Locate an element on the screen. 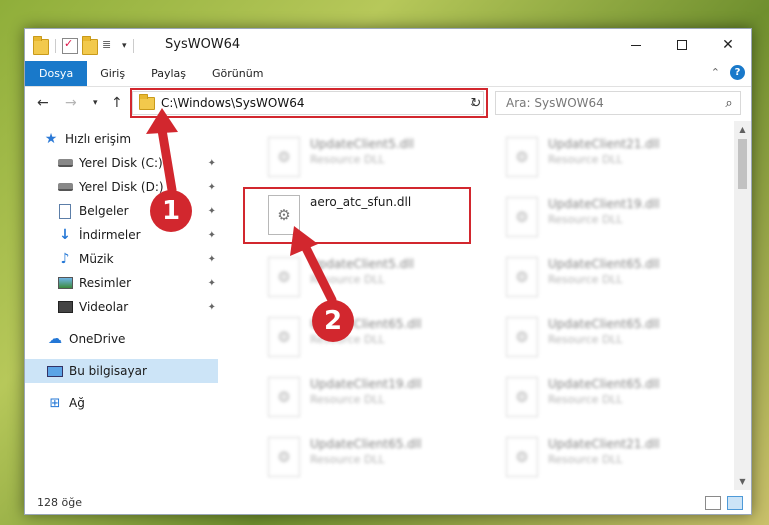 Image resolution: width=769 pixels, height=525 pixels. onedrive-icon: ☁ is located at coordinates (55, 339).